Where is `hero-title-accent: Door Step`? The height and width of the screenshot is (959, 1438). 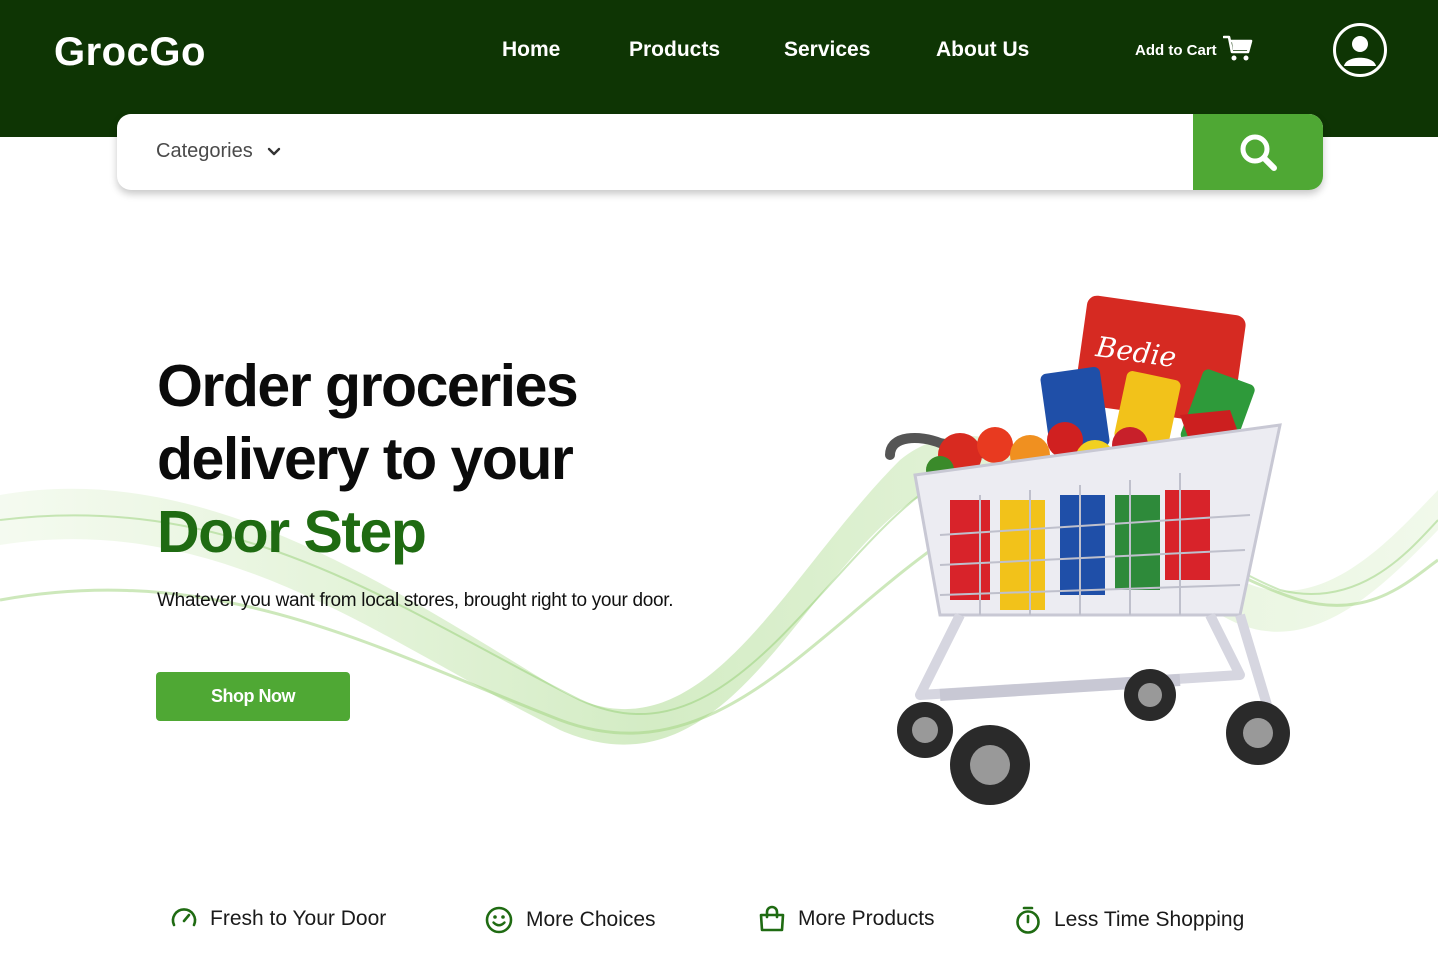 hero-title-accent: Door Step is located at coordinates (292, 532).